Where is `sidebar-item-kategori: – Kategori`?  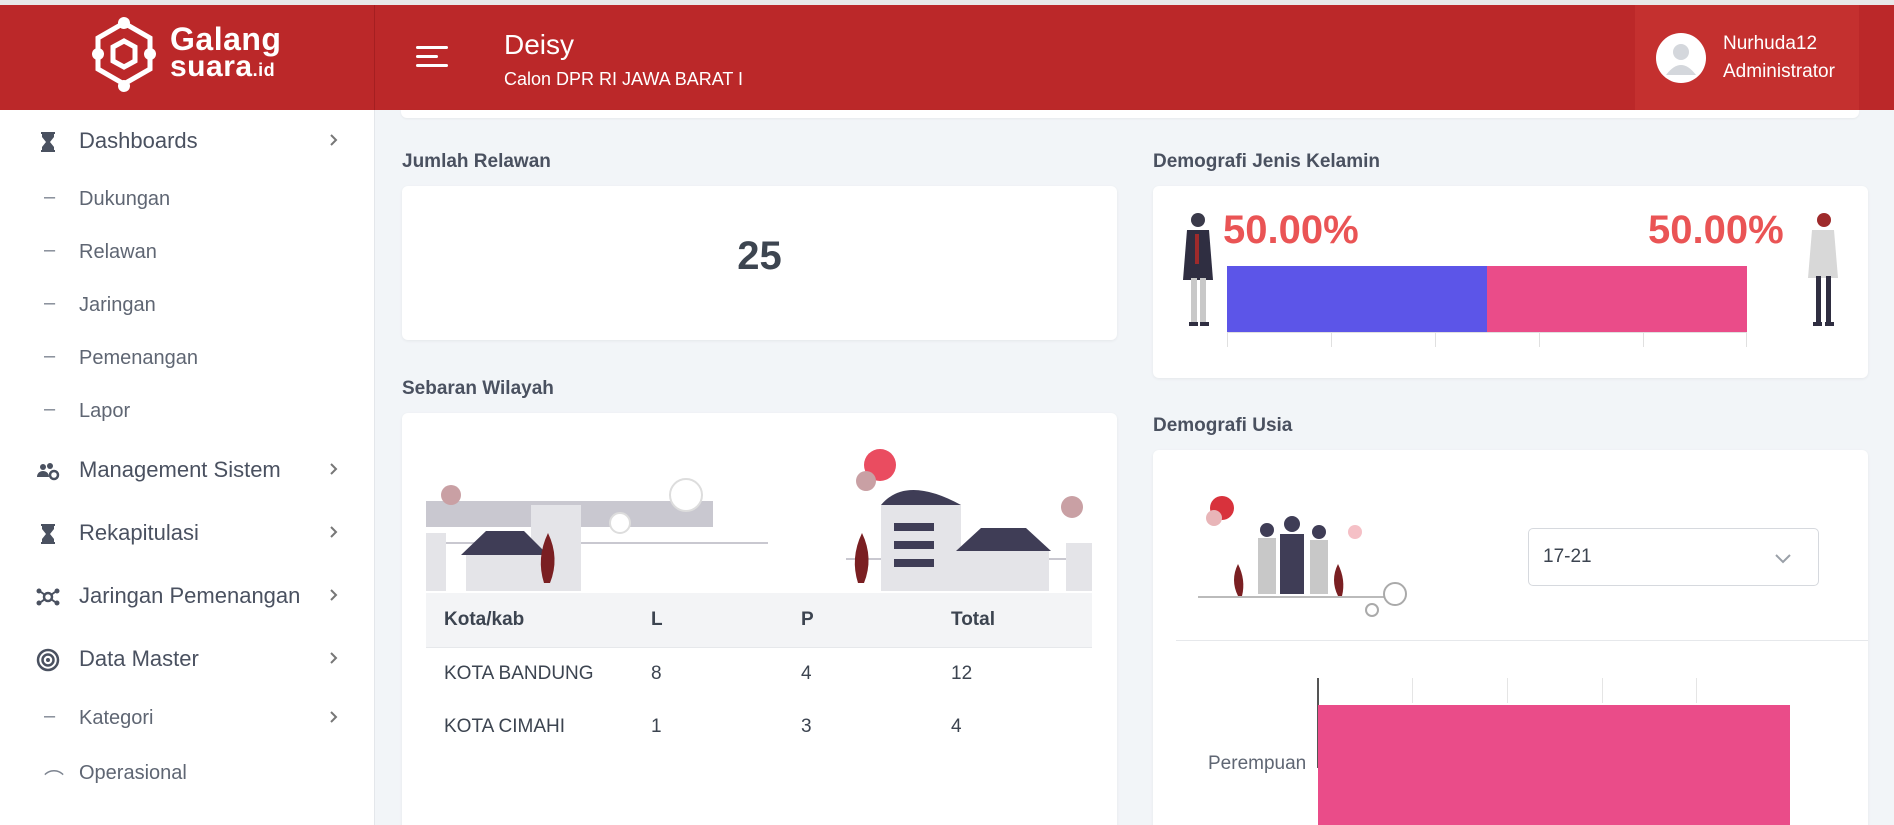 sidebar-item-kategori: – Kategori is located at coordinates (187, 717).